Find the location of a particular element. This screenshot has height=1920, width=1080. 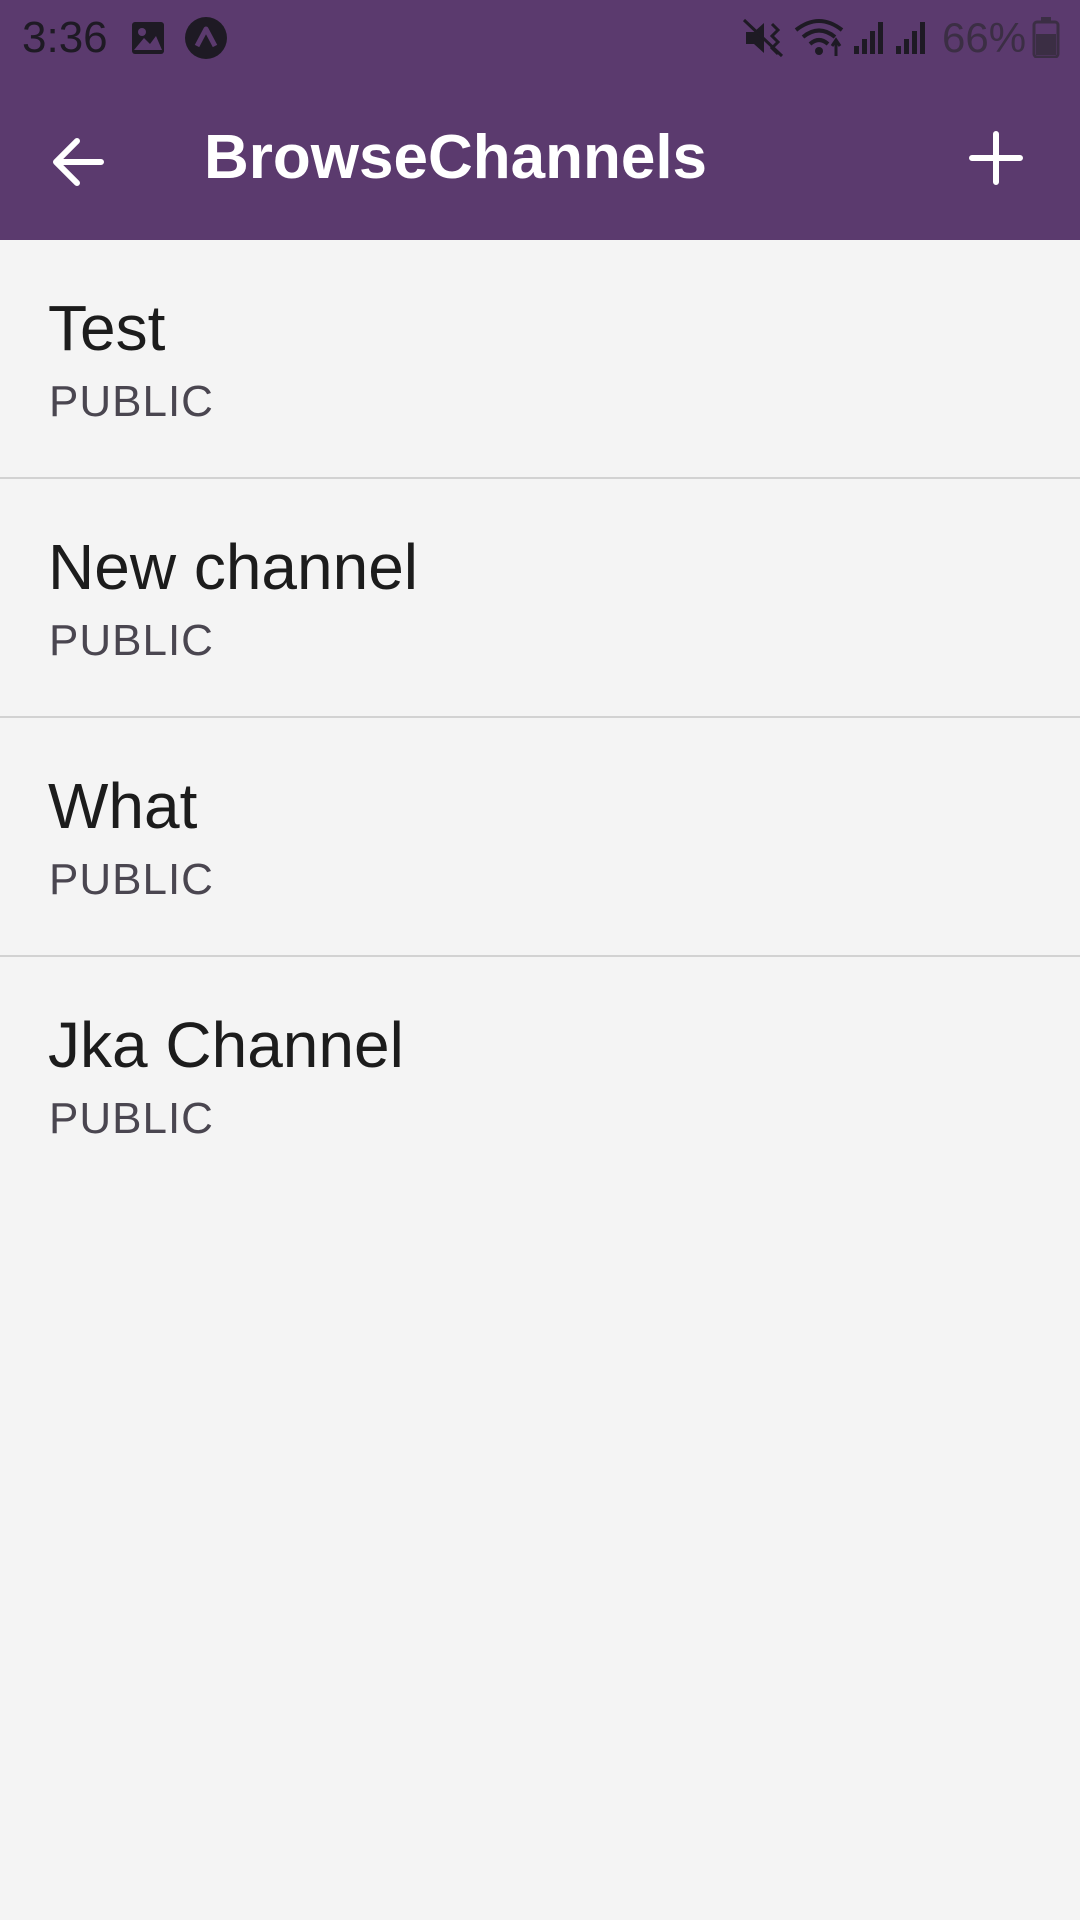

signal-icon is located at coordinates (868, 38).